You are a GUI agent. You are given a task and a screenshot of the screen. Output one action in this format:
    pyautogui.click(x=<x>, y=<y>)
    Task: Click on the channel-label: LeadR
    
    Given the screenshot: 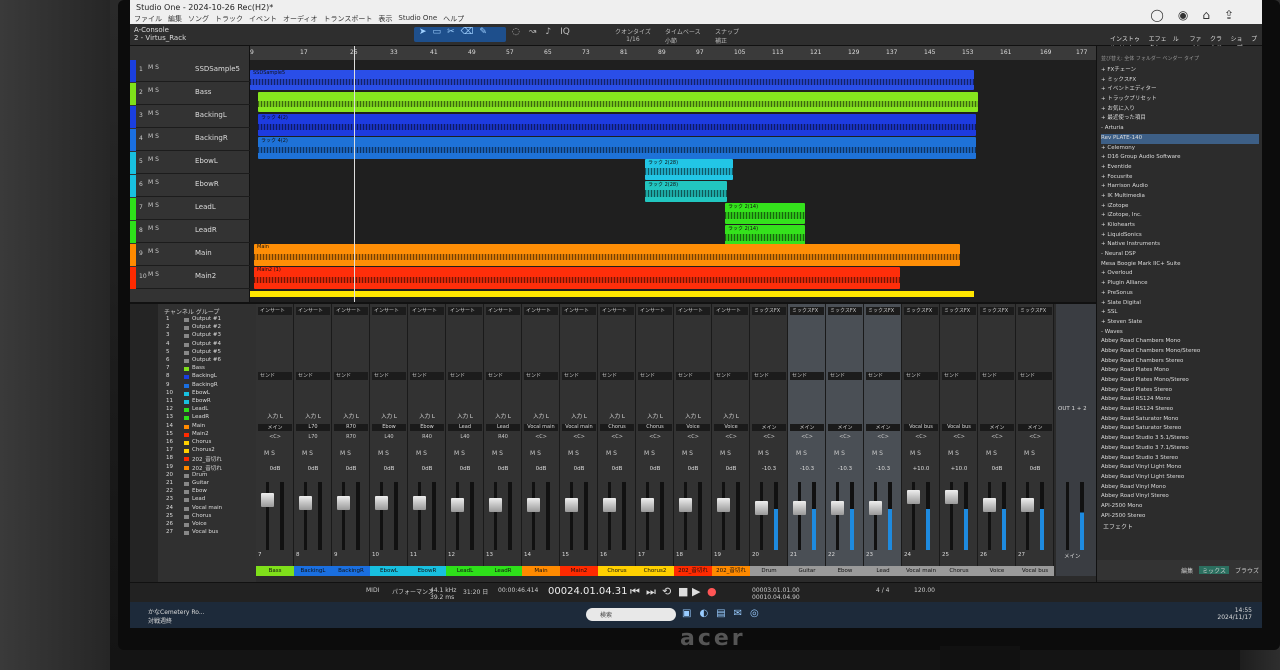 What is the action you would take?
    pyautogui.click(x=503, y=571)
    